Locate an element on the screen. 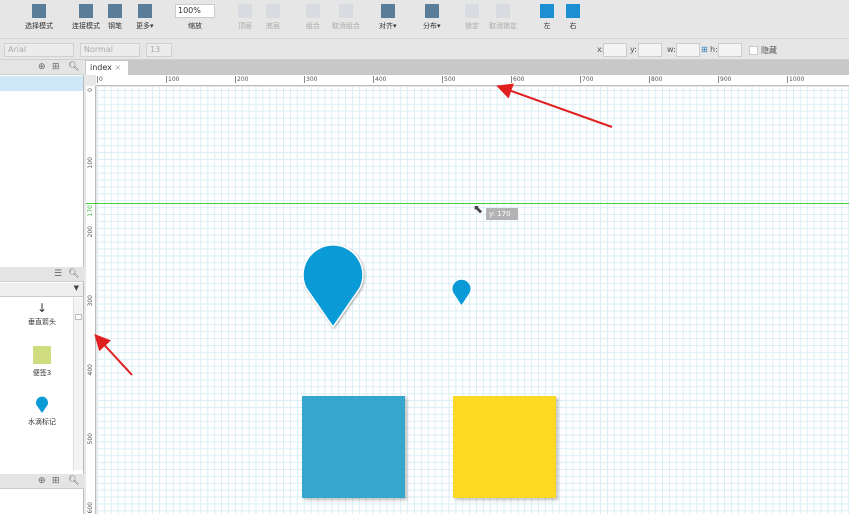  ruler-tick-label: 700 is located at coordinates (587, 79).